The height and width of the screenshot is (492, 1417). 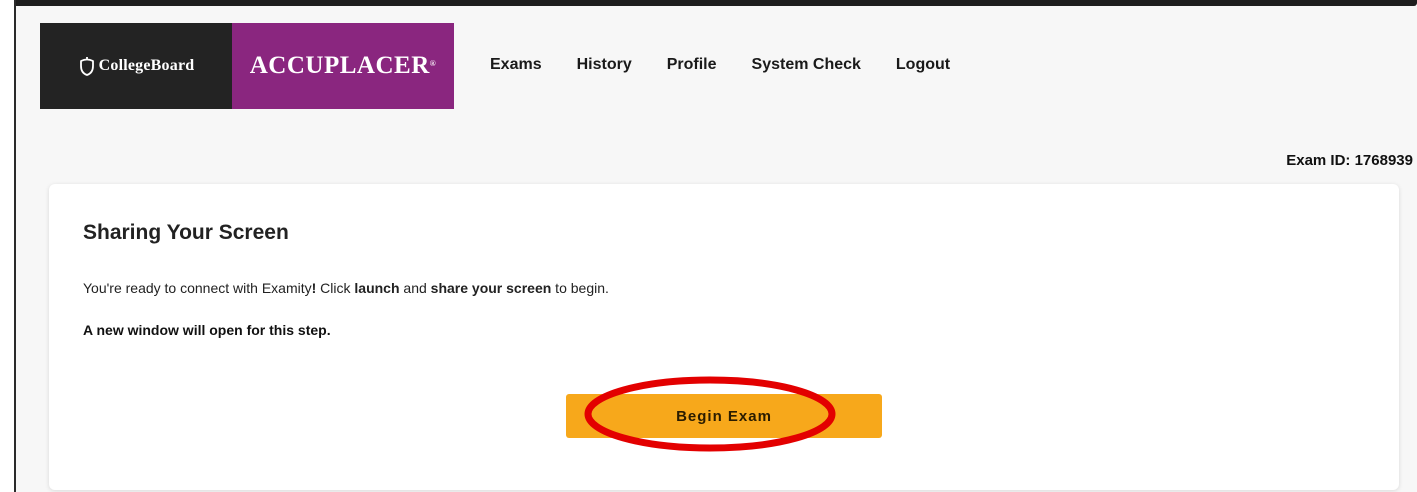 I want to click on nav-item-system-check: System Check, so click(x=806, y=65).